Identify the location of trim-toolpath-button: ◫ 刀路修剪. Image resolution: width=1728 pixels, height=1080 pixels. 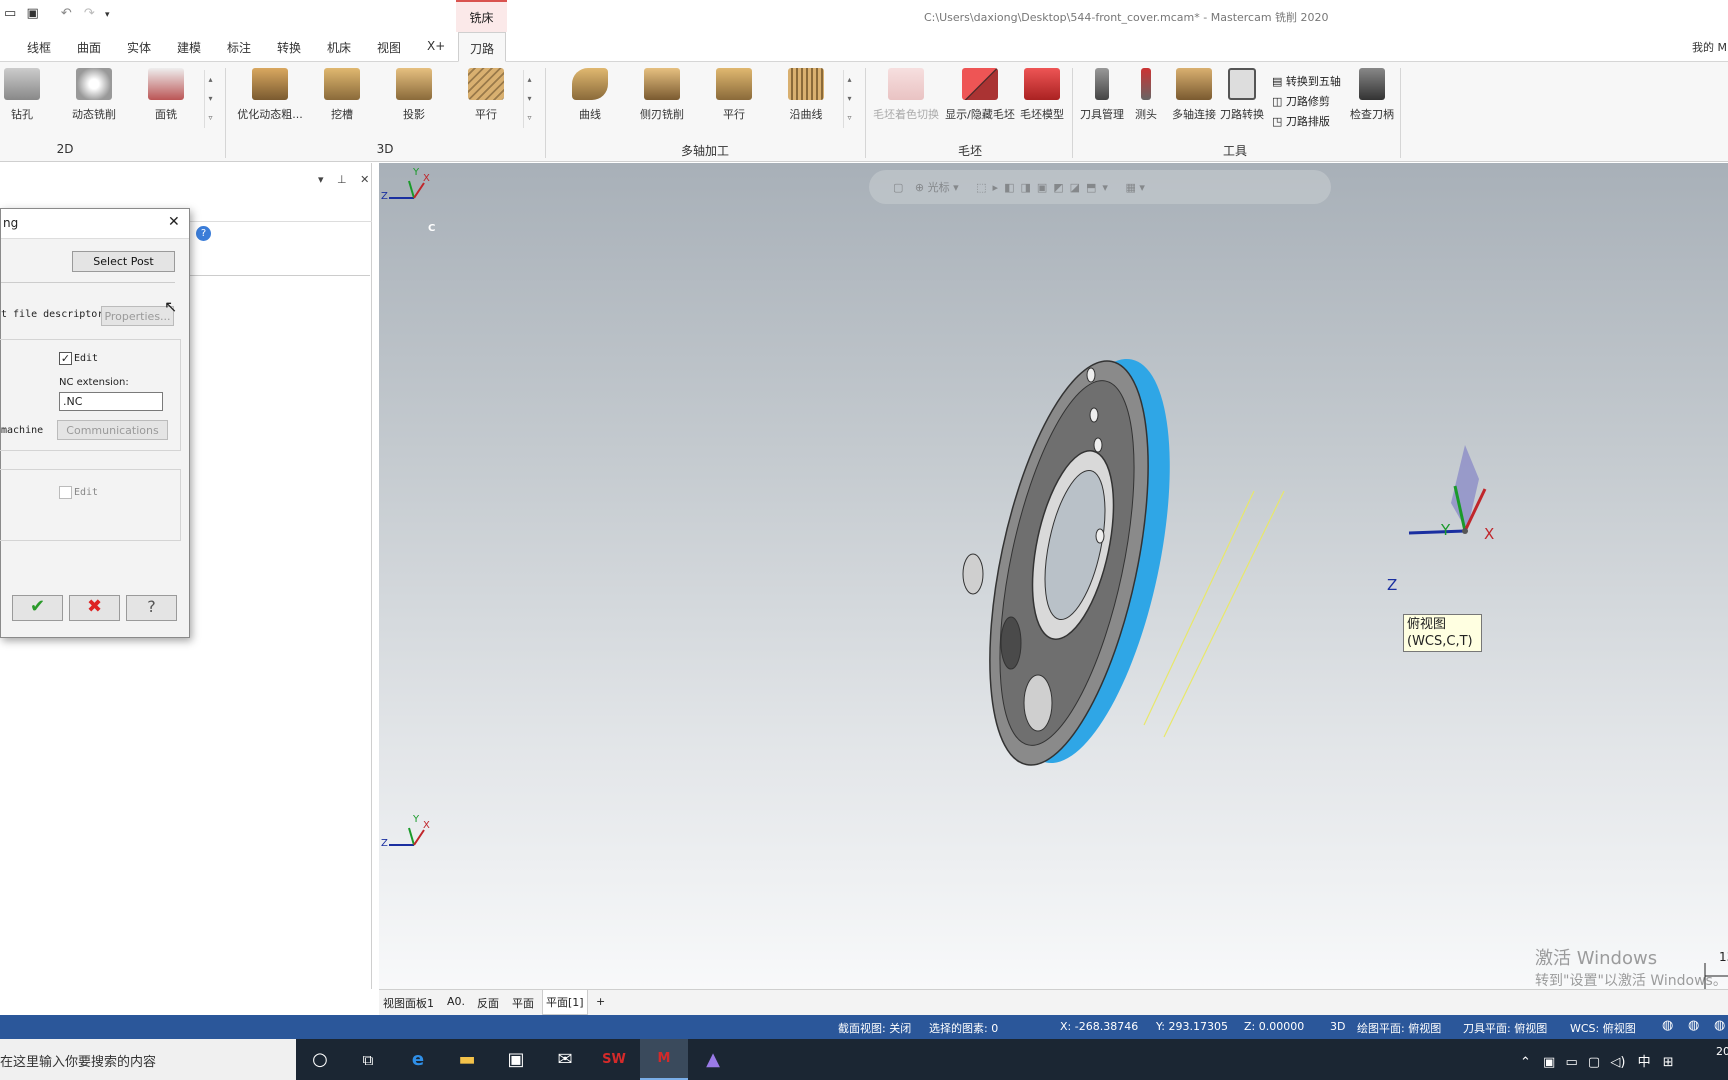
(1306, 102).